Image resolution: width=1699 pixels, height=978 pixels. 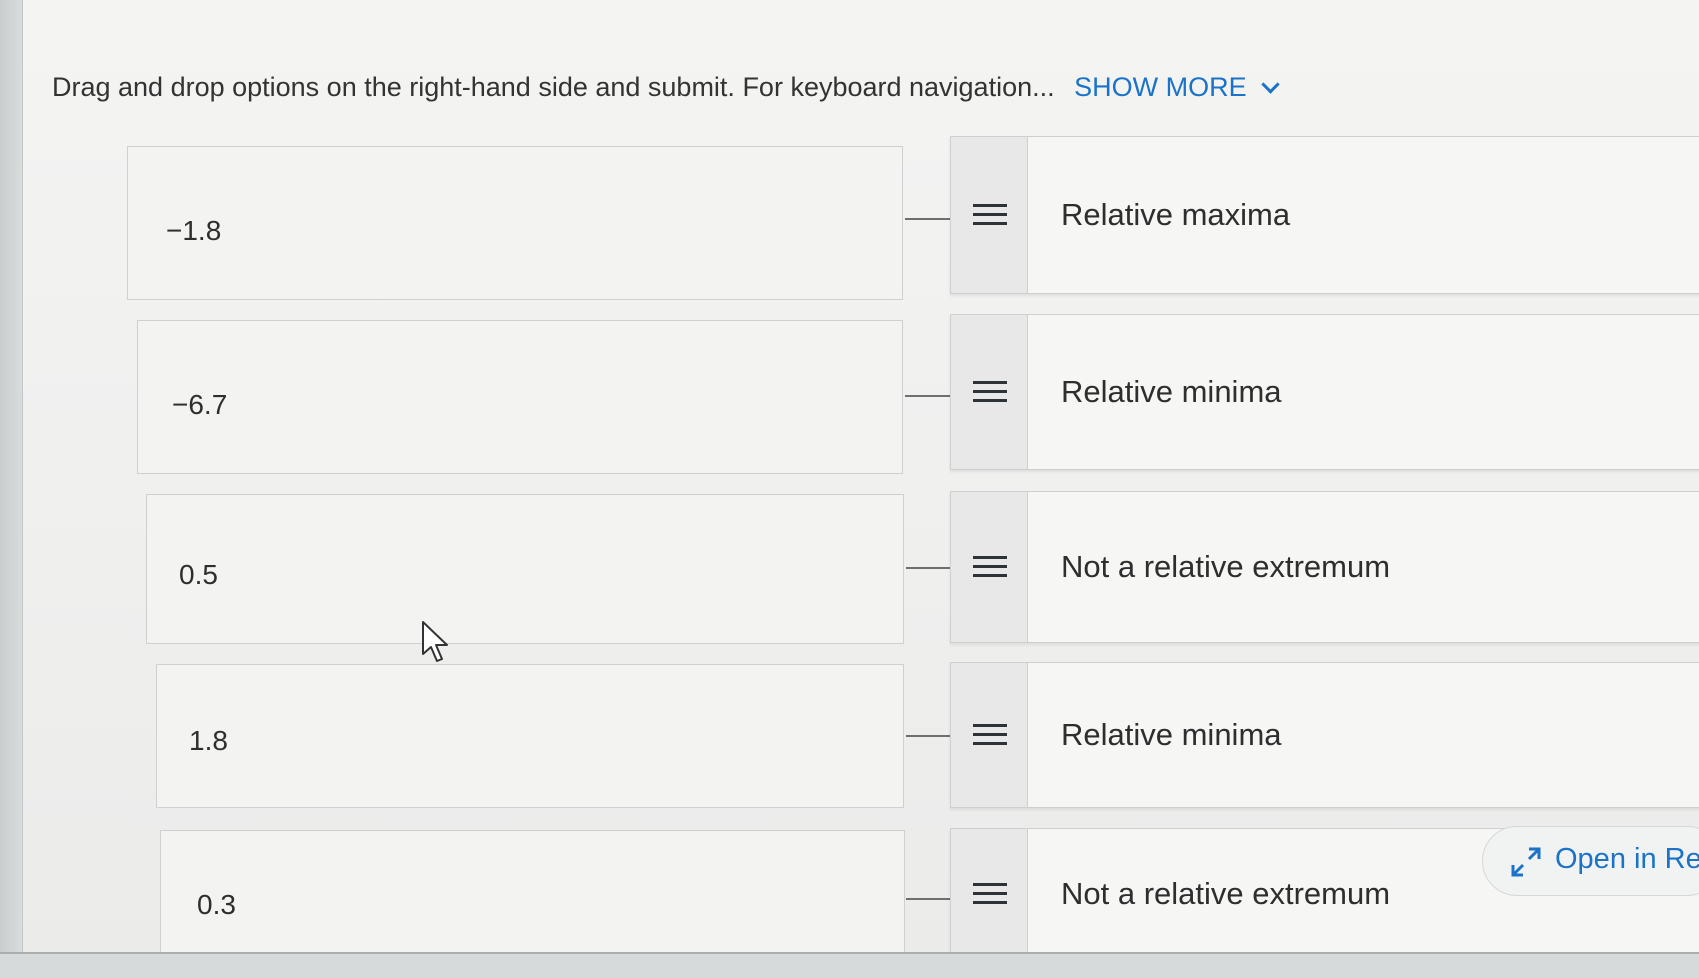 What do you see at coordinates (515, 223) in the screenshot?
I see `value-box-1: −1.8` at bounding box center [515, 223].